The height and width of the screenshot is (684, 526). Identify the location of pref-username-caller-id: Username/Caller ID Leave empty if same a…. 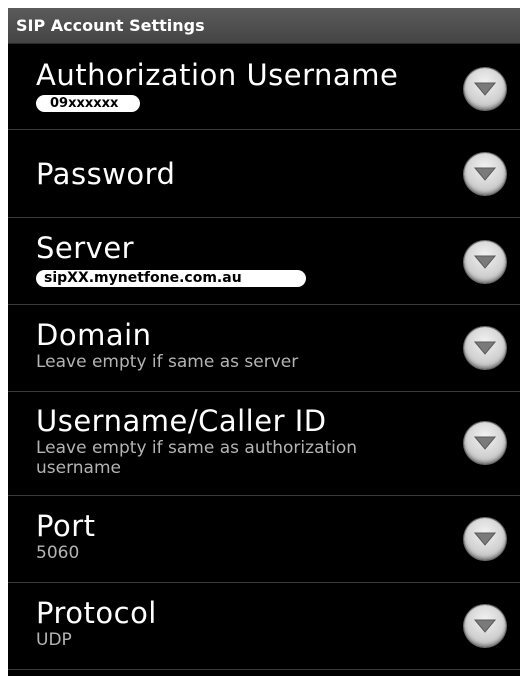
(264, 444).